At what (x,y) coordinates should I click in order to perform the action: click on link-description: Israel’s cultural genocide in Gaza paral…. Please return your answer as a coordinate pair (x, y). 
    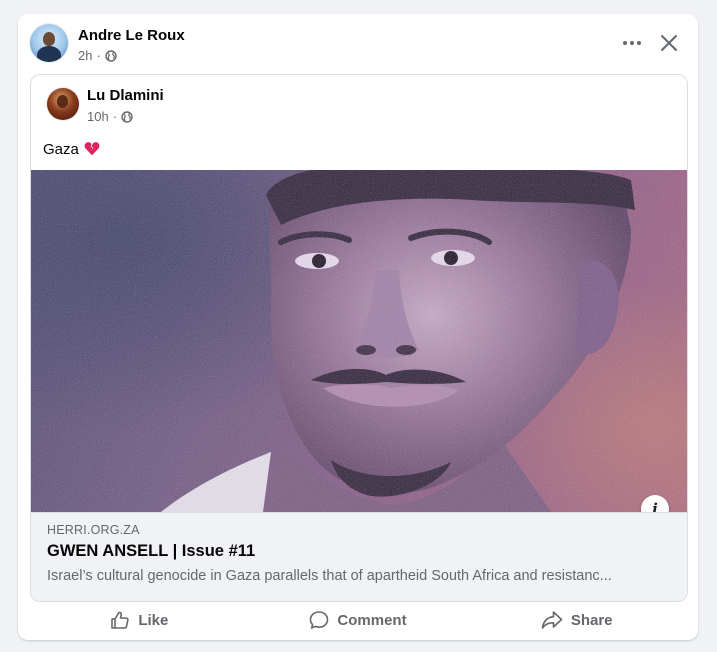
    Looking at the image, I should click on (329, 576).